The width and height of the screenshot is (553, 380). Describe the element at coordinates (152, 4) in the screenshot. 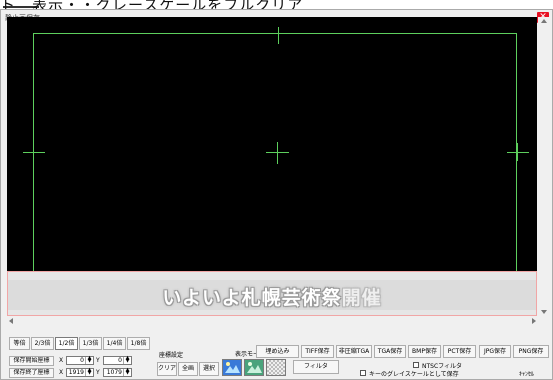

I see `background-text: ト 表示・・グレースケールをフルクリア` at that location.